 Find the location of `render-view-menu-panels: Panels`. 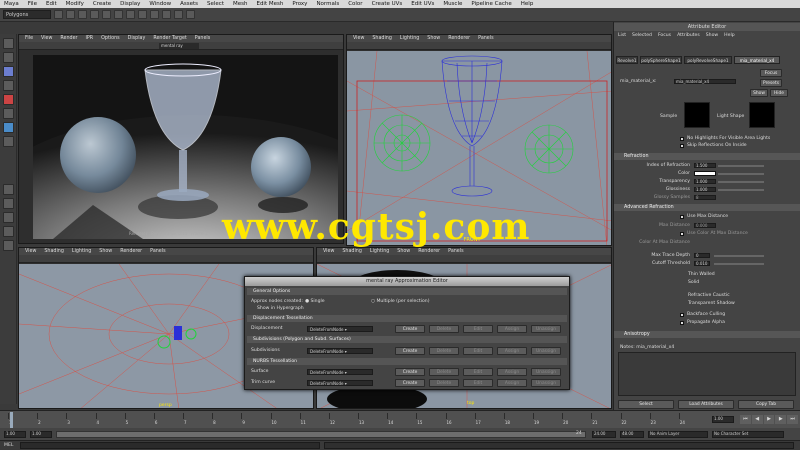

render-view-menu-panels: Panels is located at coordinates (202, 38).